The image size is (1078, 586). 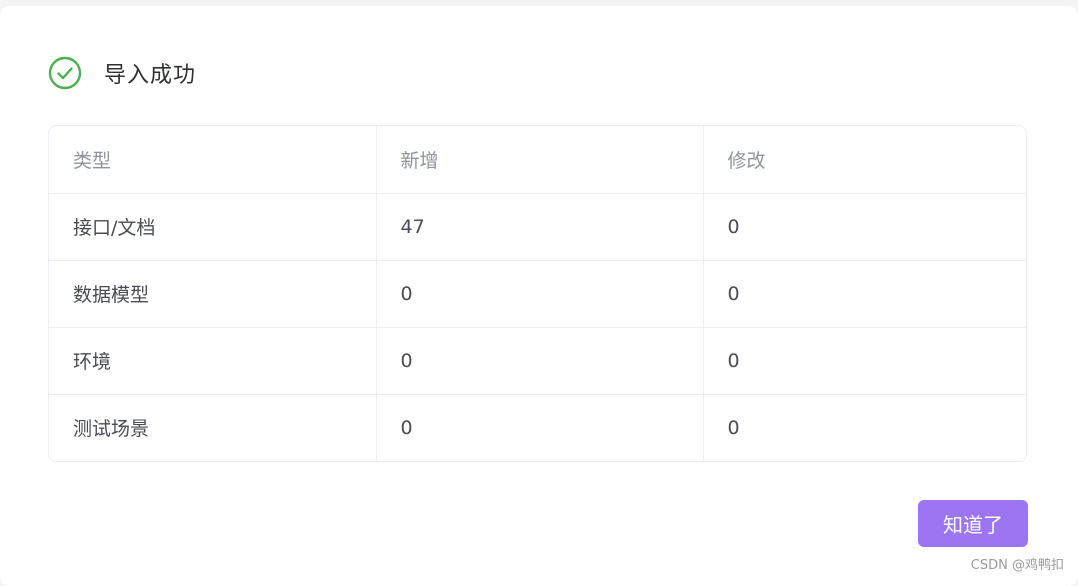 What do you see at coordinates (212, 293) in the screenshot?
I see `cell-type: 数据模型` at bounding box center [212, 293].